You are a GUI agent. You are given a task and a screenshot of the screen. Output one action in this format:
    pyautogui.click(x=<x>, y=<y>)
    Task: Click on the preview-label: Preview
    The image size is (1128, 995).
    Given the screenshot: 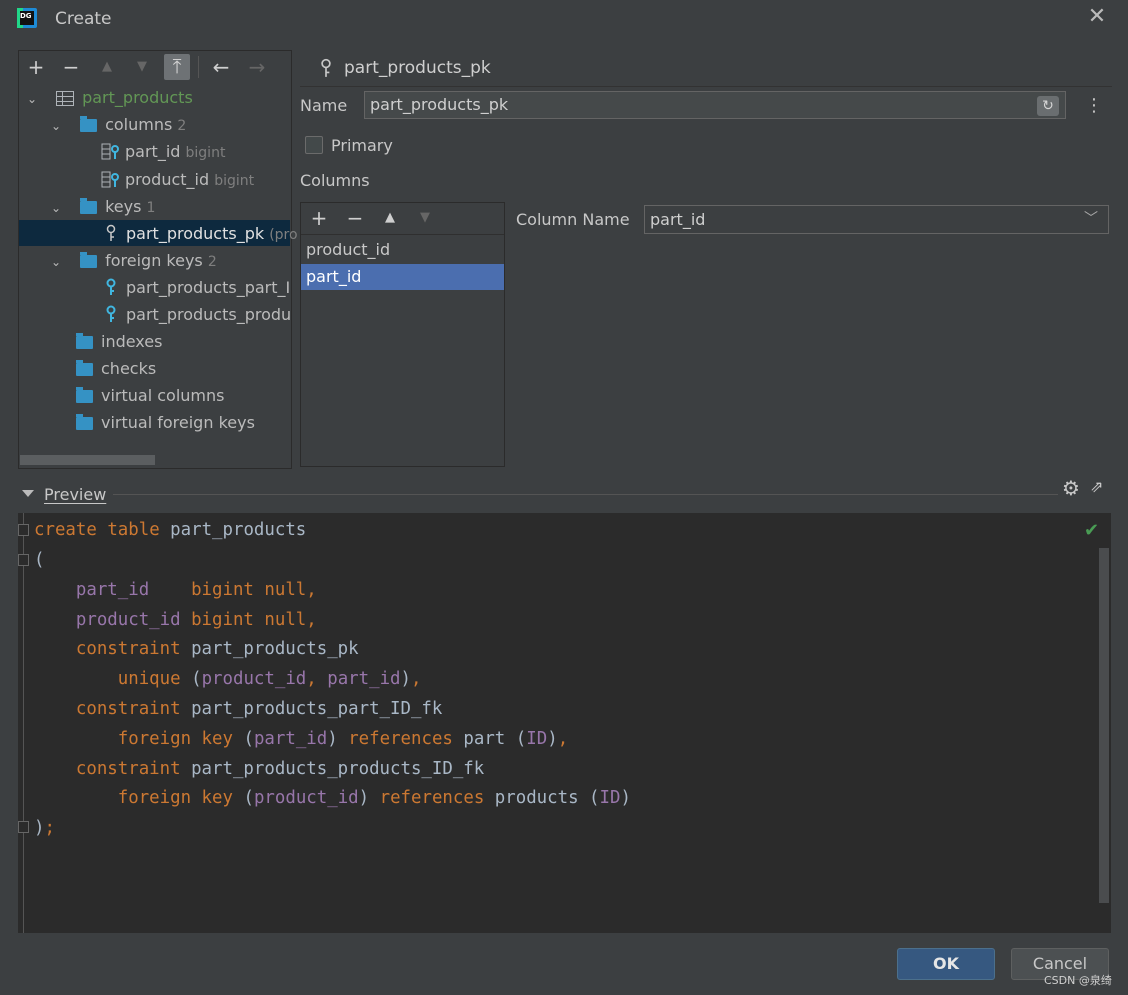 What is the action you would take?
    pyautogui.click(x=75, y=494)
    